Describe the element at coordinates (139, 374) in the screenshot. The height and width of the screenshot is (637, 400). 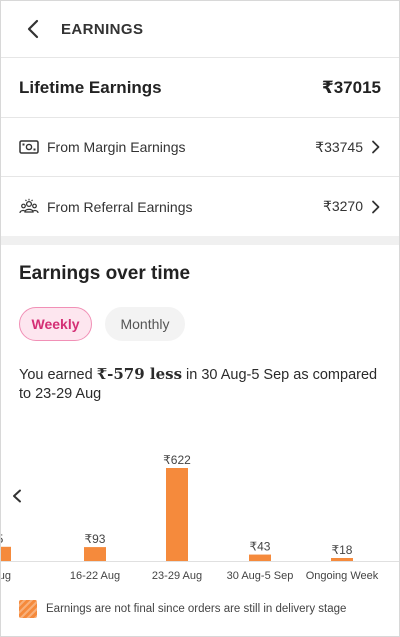
I see `summary-amount: ₹-579 less` at that location.